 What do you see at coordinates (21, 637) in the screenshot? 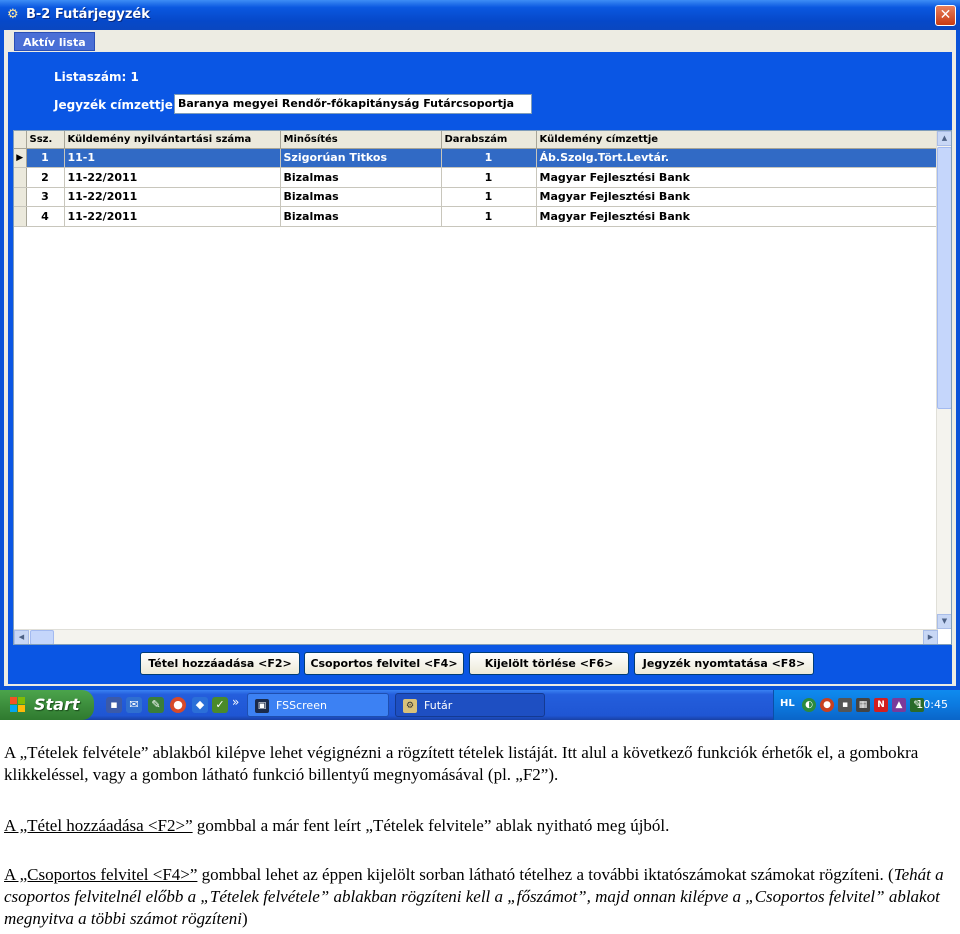
I see `scroll-left-icon: ◀` at bounding box center [21, 637].